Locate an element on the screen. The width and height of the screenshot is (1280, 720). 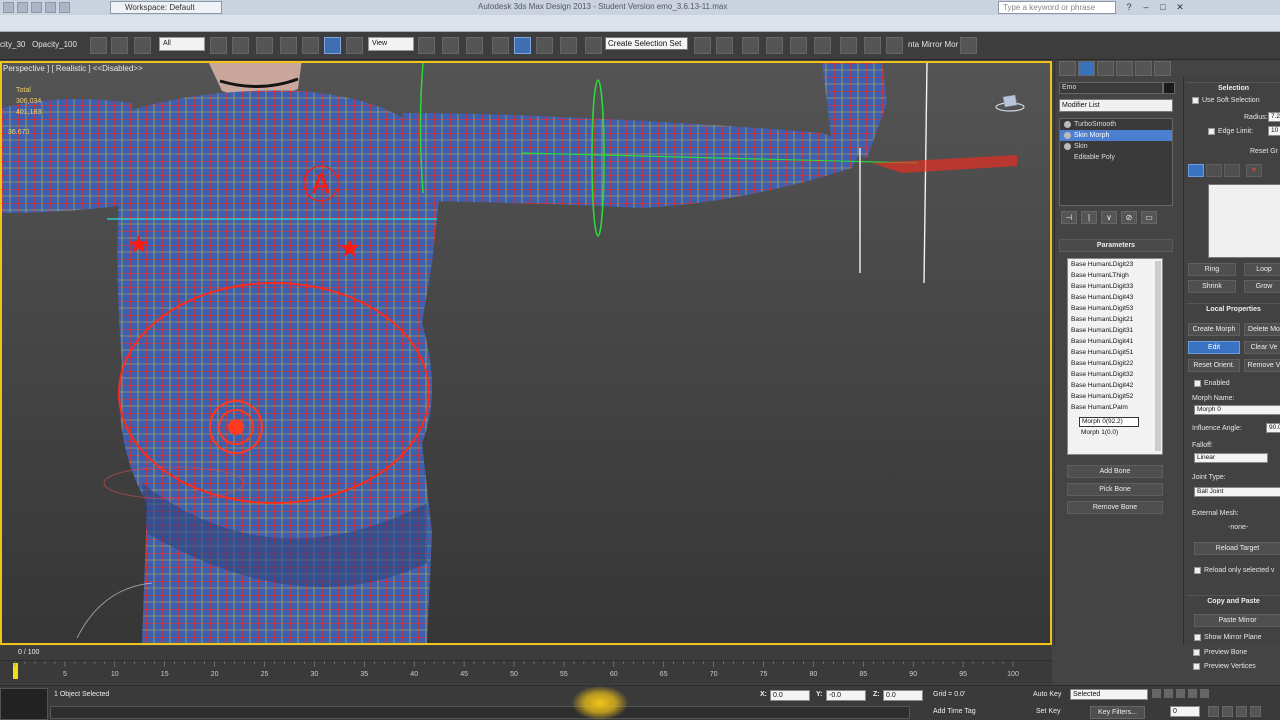
pick-bone-button: Pick Bone is located at coordinates (1115, 489).